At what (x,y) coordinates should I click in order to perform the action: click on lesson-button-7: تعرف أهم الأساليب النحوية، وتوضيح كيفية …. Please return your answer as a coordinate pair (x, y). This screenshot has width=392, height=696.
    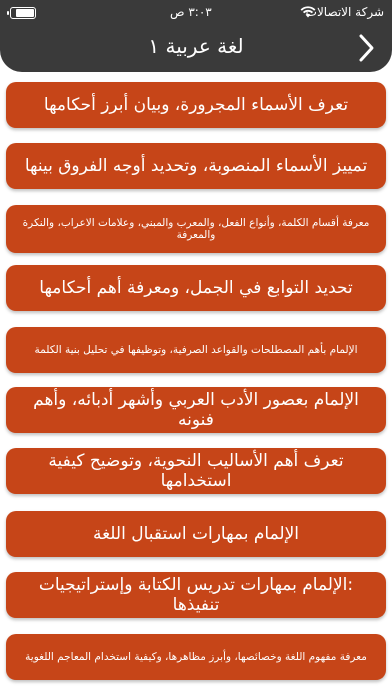
    Looking at the image, I should click on (196, 471).